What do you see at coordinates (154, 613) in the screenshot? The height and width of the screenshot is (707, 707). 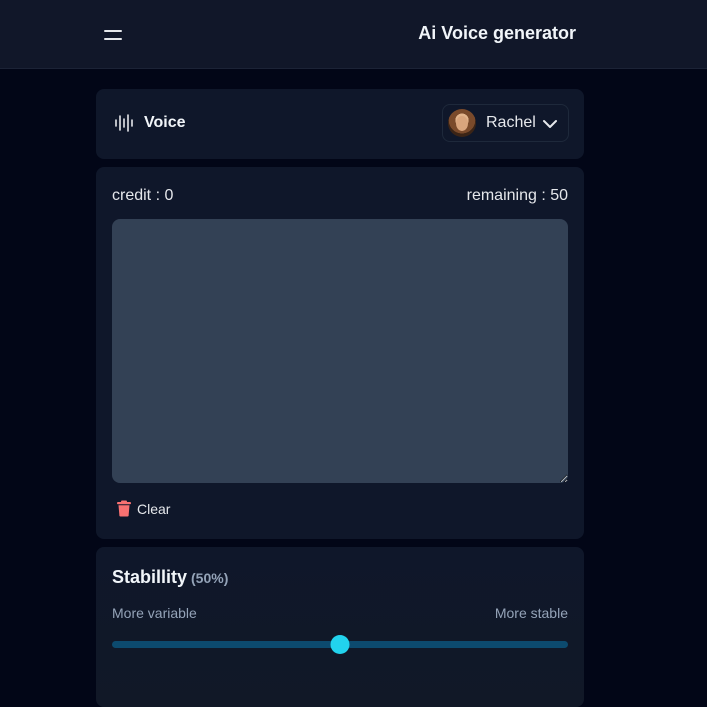 I see `stability-min-label: More variable` at bounding box center [154, 613].